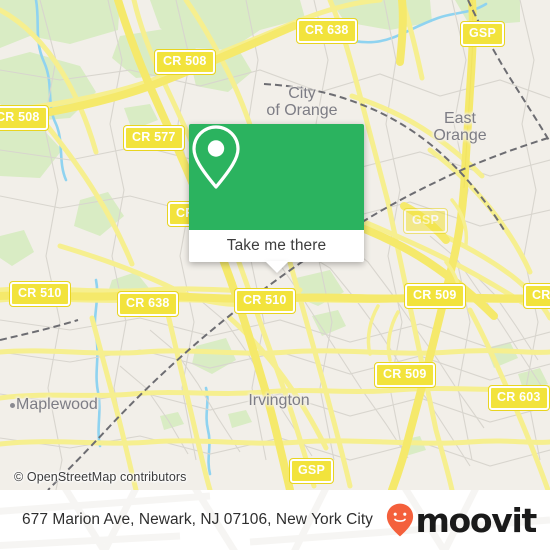  I want to click on moovit-wordmark: moovit, so click(476, 520).